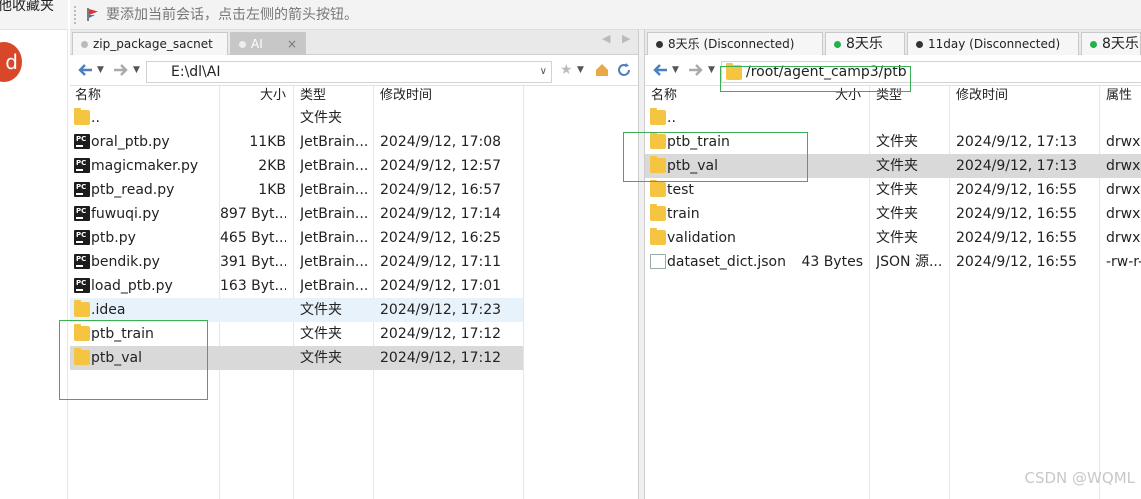 The image size is (1141, 499). I want to click on pane-splitter, so click(641, 264).